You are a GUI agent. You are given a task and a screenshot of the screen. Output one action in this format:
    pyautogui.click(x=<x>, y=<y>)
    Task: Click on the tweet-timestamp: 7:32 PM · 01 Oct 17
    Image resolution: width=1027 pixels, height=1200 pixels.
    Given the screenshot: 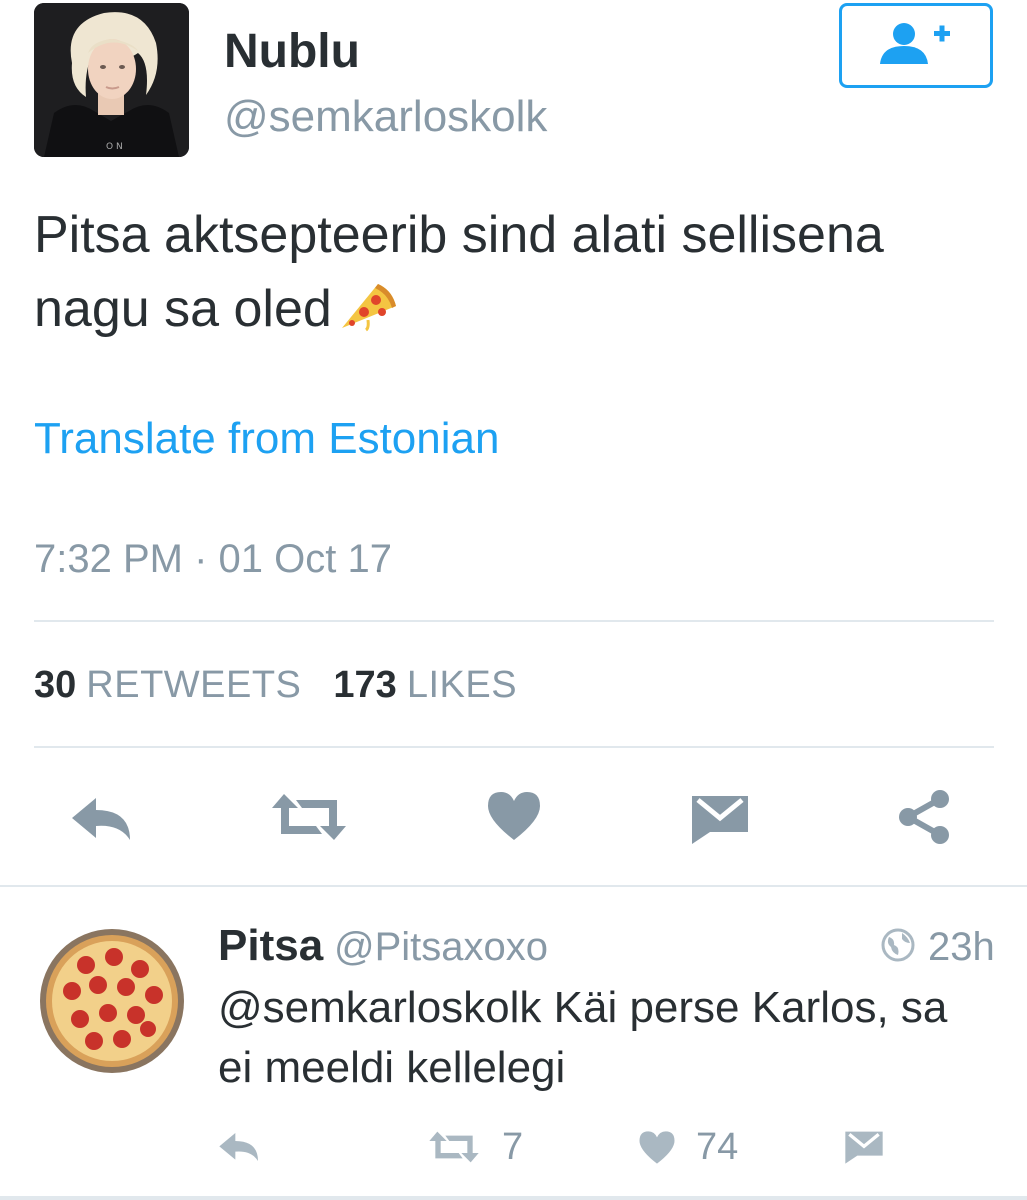 What is the action you would take?
    pyautogui.click(x=213, y=559)
    